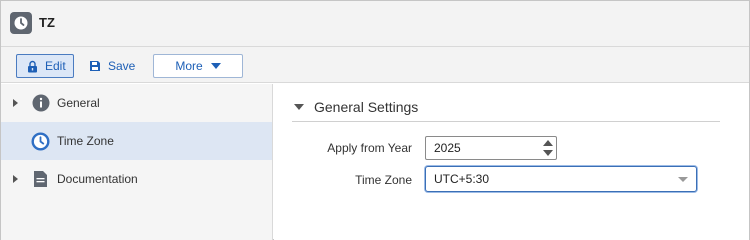  What do you see at coordinates (97, 179) in the screenshot?
I see `sidebar-item-label: Documentation` at bounding box center [97, 179].